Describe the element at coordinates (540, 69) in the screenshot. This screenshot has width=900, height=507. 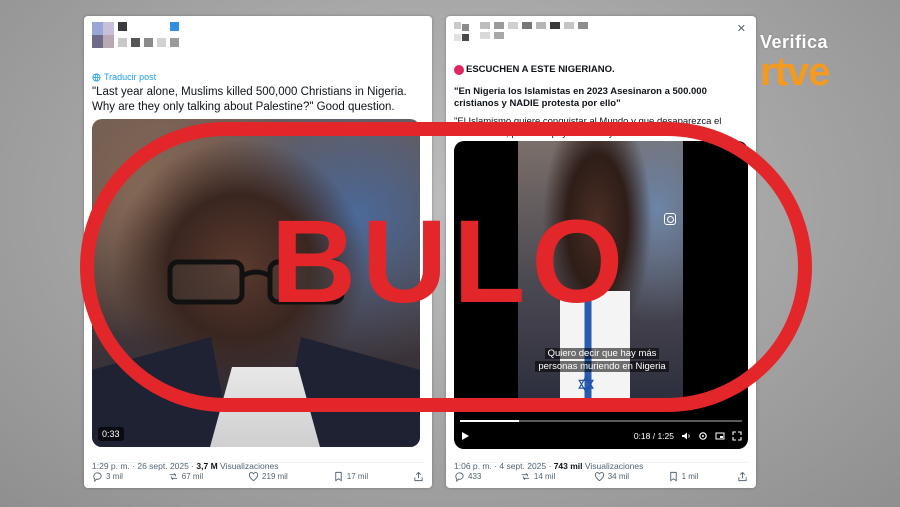
I see `heading-text: ESCUCHEN A ESTE NIGERIANO.` at that location.